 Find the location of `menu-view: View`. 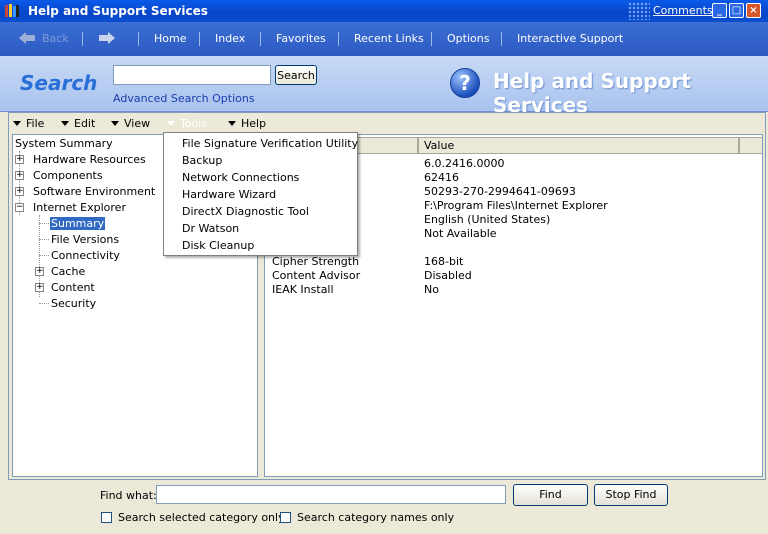

menu-view: View is located at coordinates (130, 123).